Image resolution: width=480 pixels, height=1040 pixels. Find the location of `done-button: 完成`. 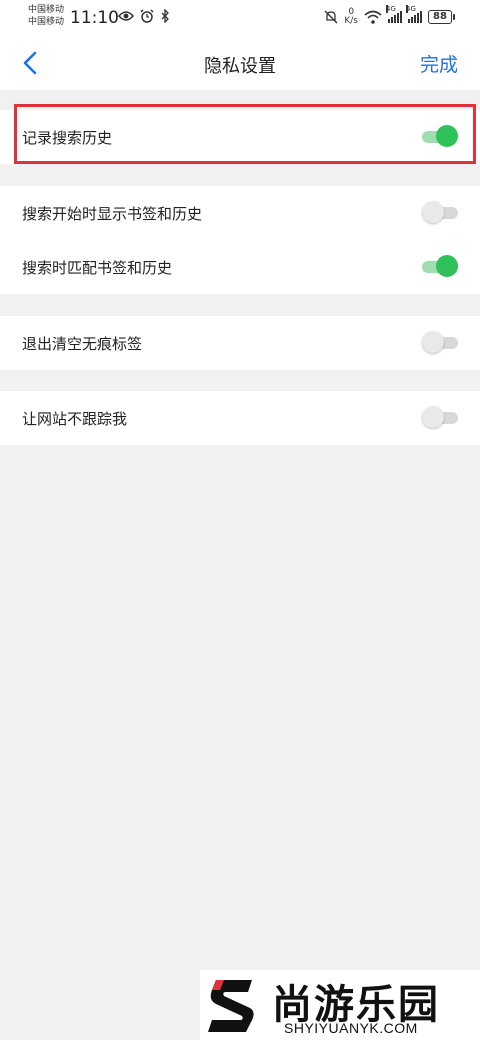

done-button: 完成 is located at coordinates (439, 63).